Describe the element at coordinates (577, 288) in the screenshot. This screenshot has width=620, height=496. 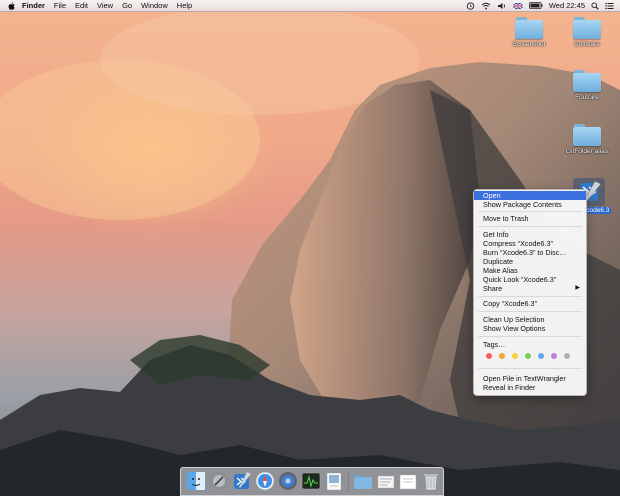
I see `submenu-arrow-icon: ▶` at that location.